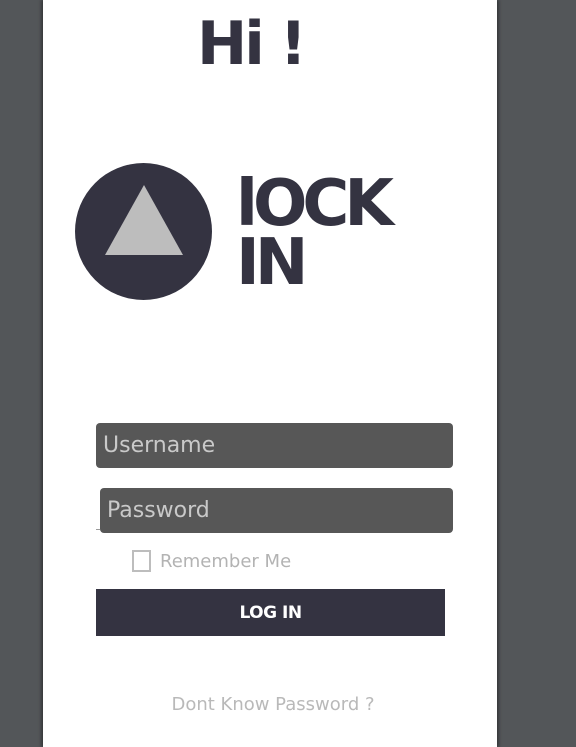  What do you see at coordinates (272, 263) in the screenshot?
I see `logo-text-line2: IN` at bounding box center [272, 263].